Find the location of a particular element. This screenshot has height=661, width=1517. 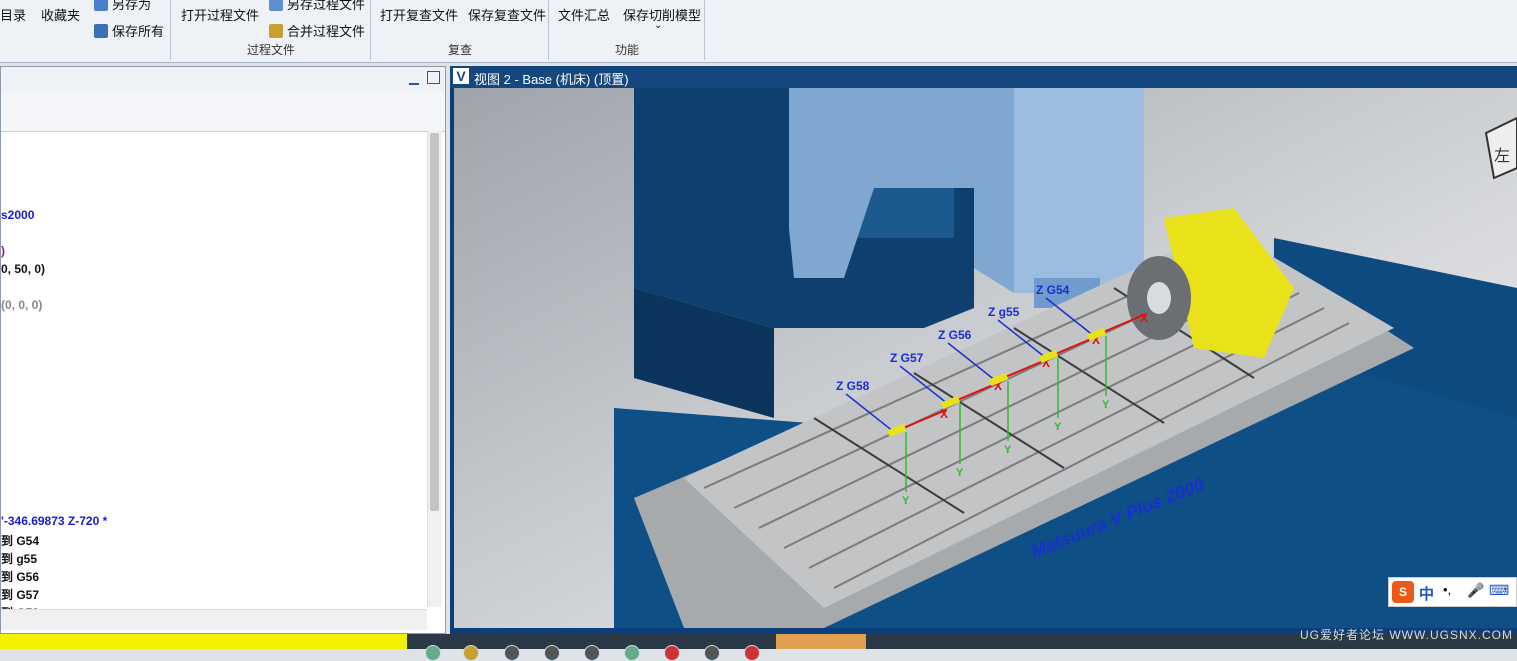

tree-line: 到 G54 is located at coordinates (20, 540).